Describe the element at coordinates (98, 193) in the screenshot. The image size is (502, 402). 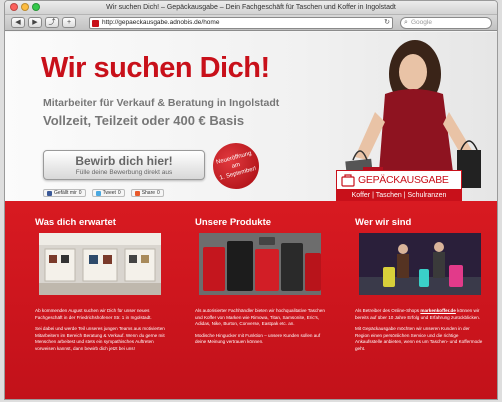
I see `twitter-icon` at that location.